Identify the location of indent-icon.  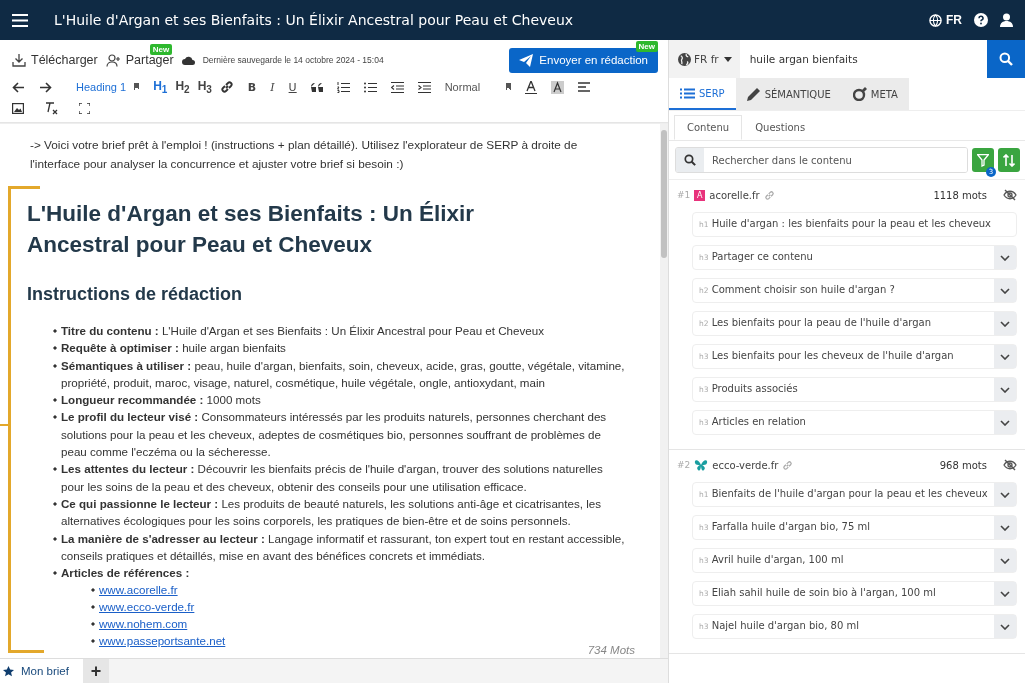
(424, 87).